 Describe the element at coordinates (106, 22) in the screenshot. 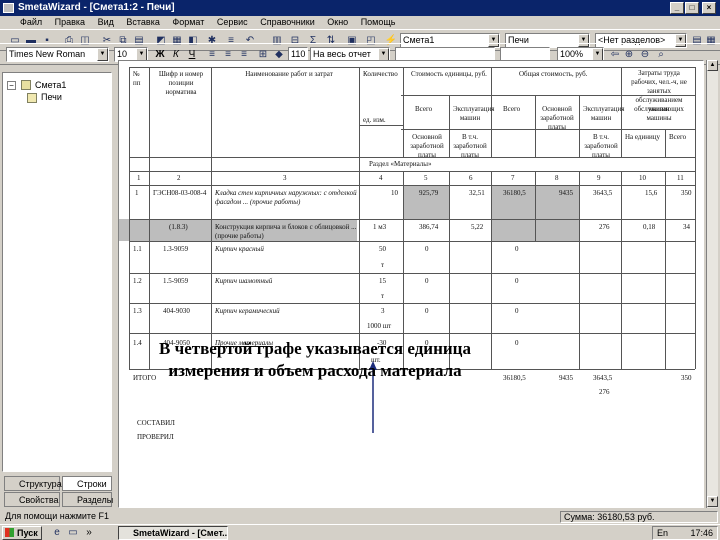

I see `menu-view: Вид` at that location.